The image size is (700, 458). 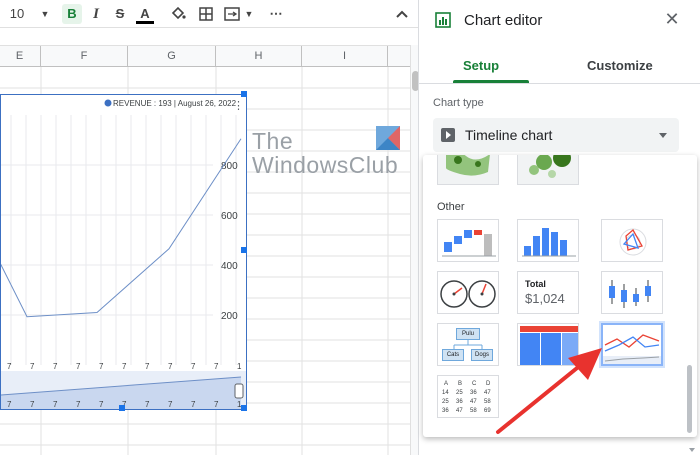 What do you see at coordinates (96, 14) in the screenshot?
I see `italic-button: I` at bounding box center [96, 14].